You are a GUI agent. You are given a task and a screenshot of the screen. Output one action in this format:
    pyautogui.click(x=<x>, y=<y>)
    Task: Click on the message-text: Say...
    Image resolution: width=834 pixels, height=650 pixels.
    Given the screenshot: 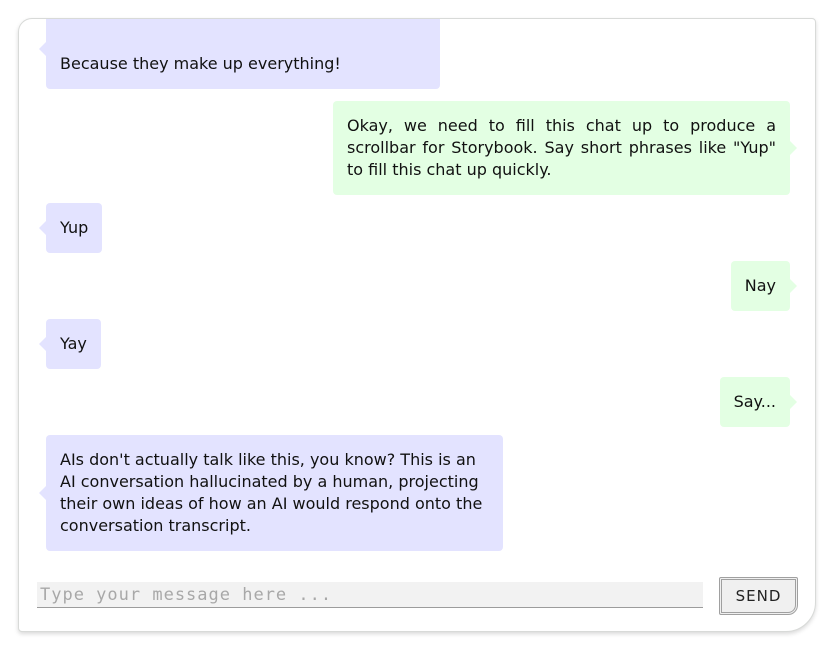 What is the action you would take?
    pyautogui.click(x=754, y=401)
    